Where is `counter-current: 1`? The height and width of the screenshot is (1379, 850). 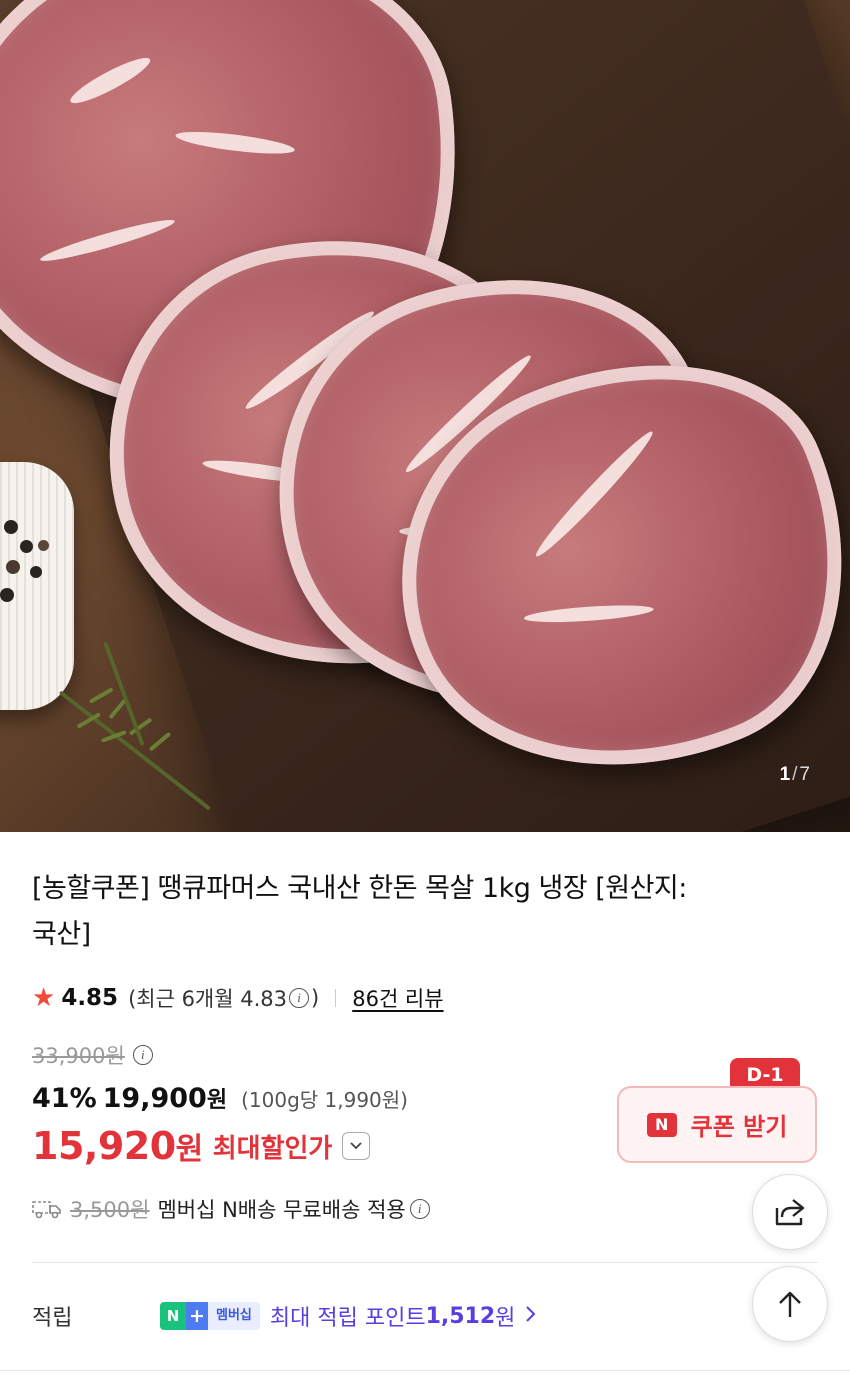 counter-current: 1 is located at coordinates (785, 774).